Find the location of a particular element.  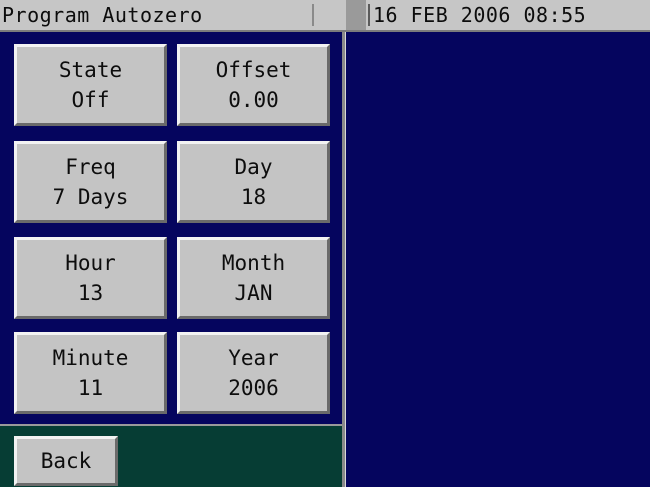

freq-button: Freq 7 Days is located at coordinates (90, 182).